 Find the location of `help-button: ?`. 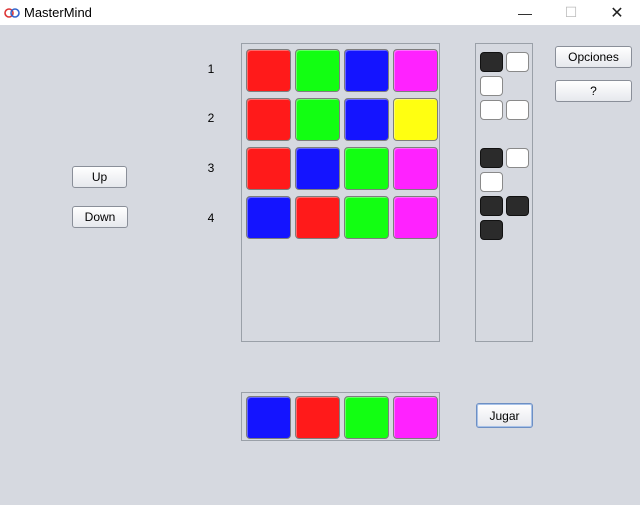

help-button: ? is located at coordinates (593, 91).